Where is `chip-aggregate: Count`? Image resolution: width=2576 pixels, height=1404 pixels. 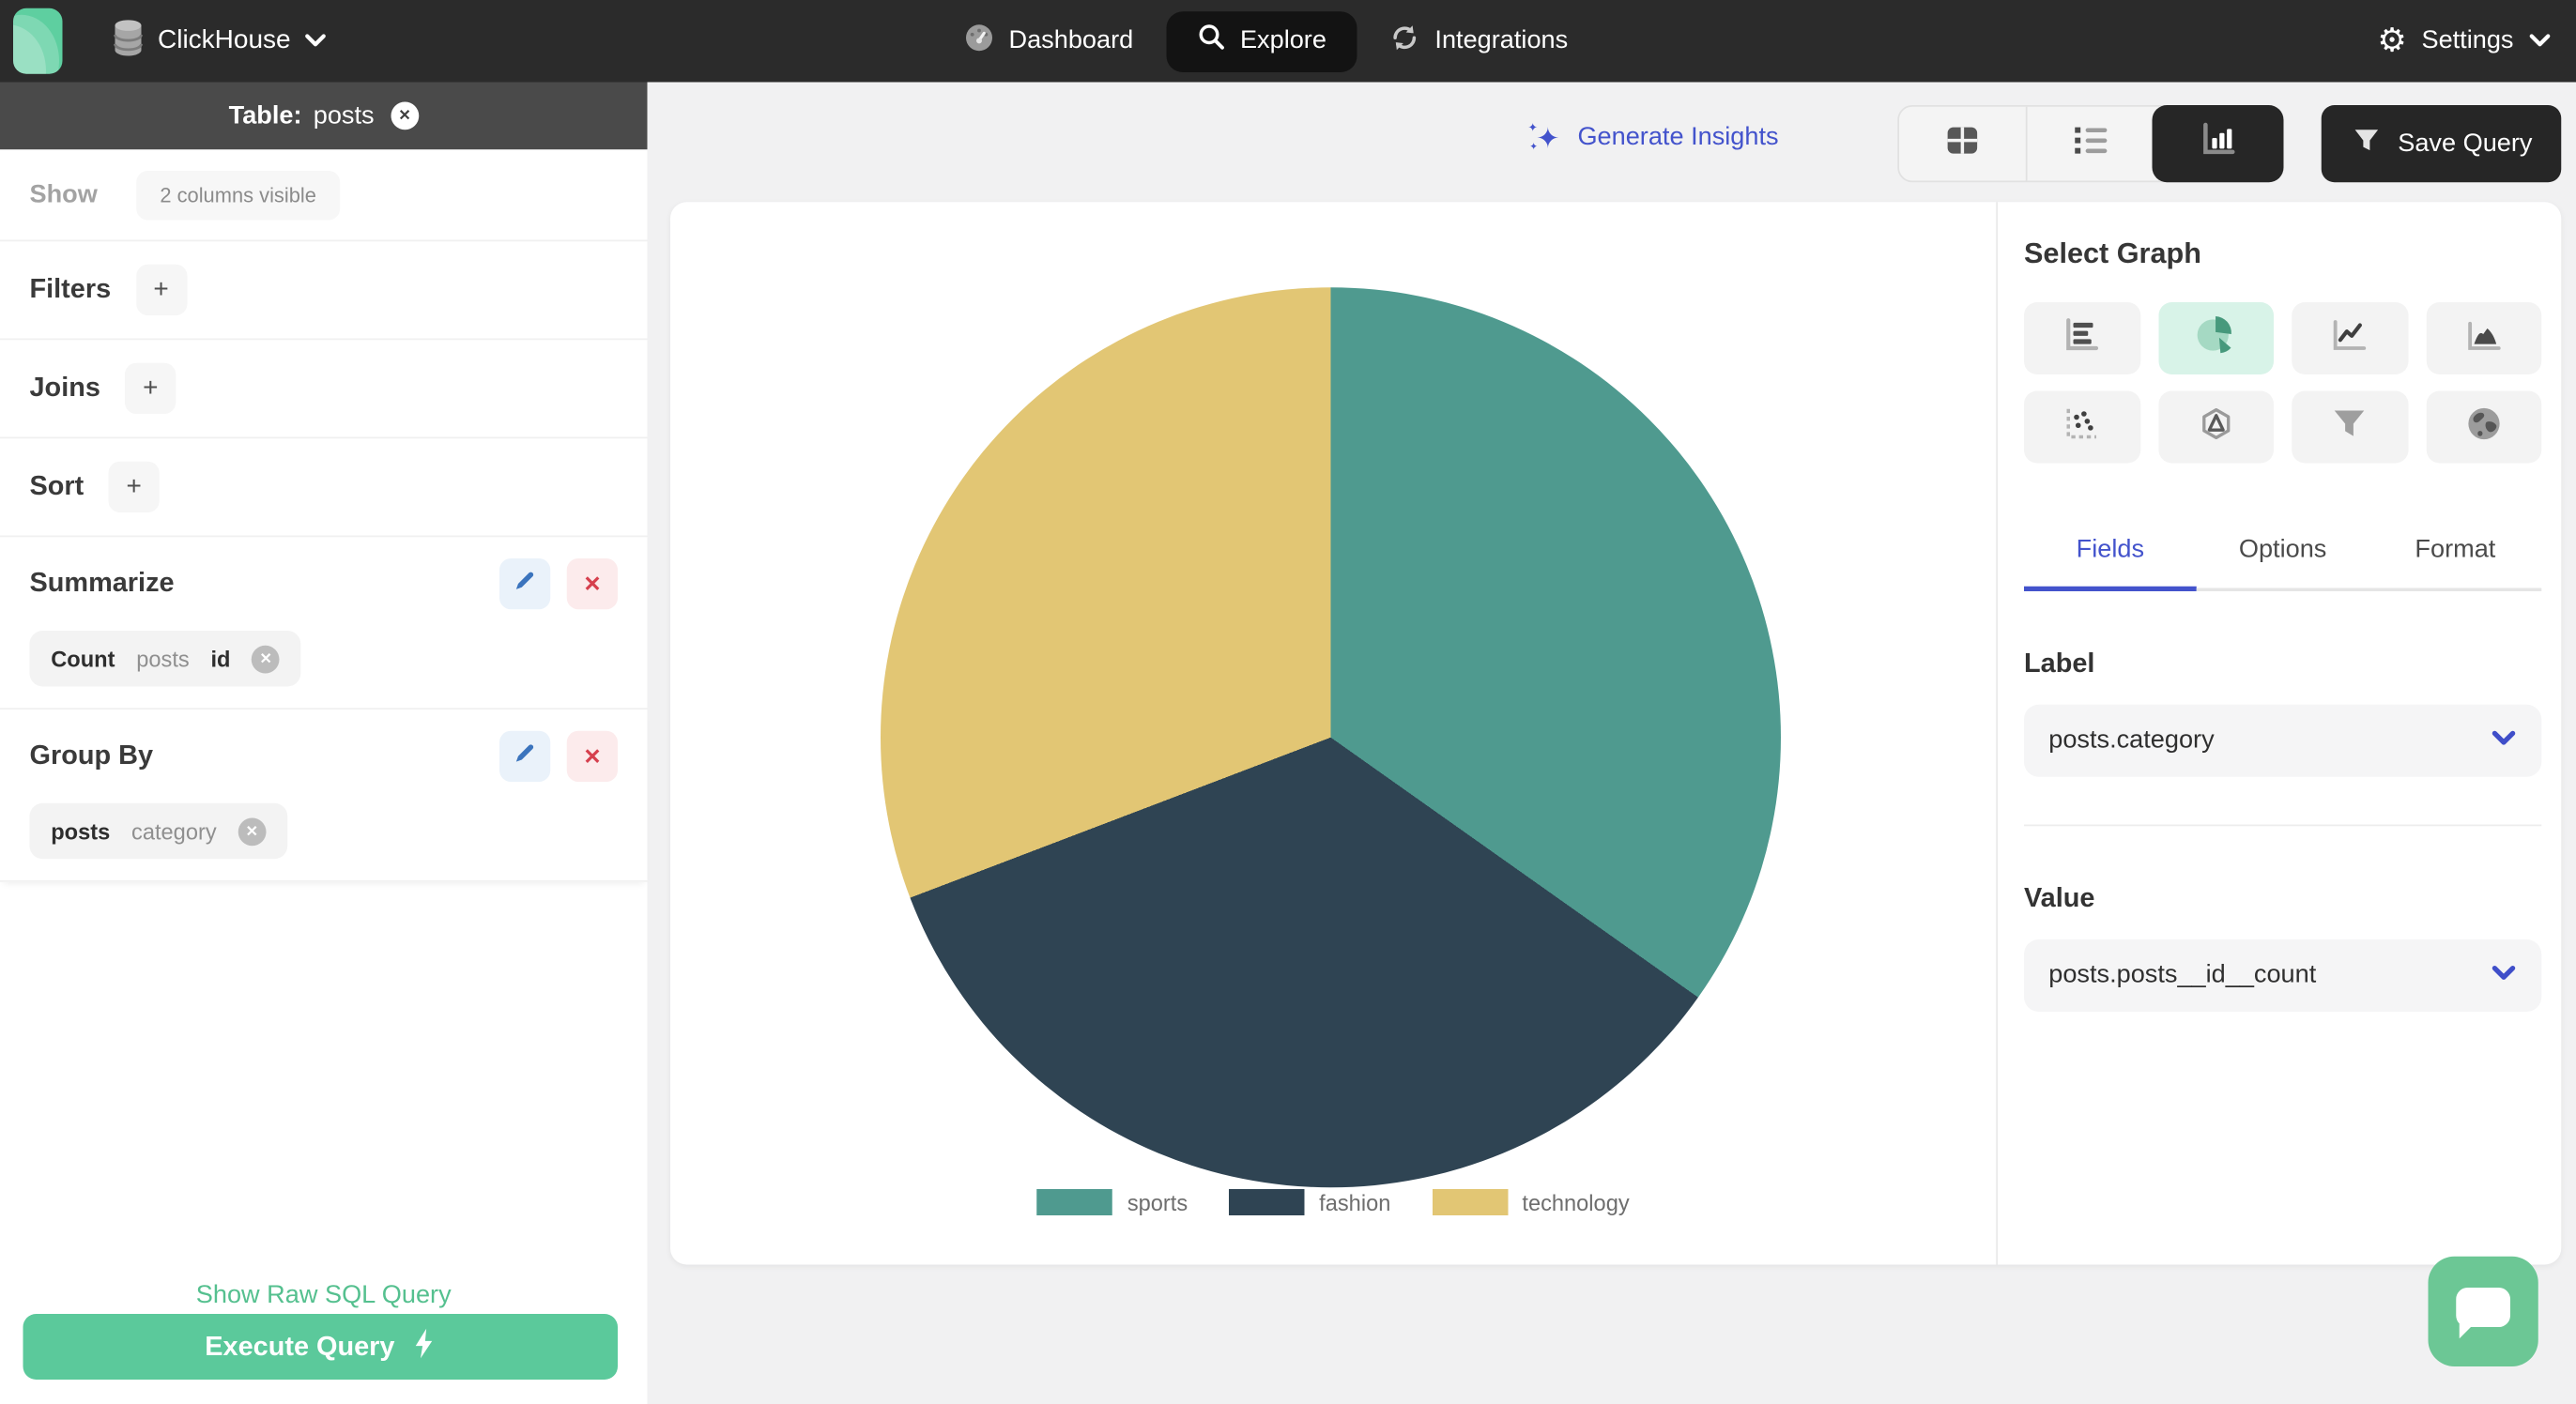 chip-aggregate: Count is located at coordinates (83, 658).